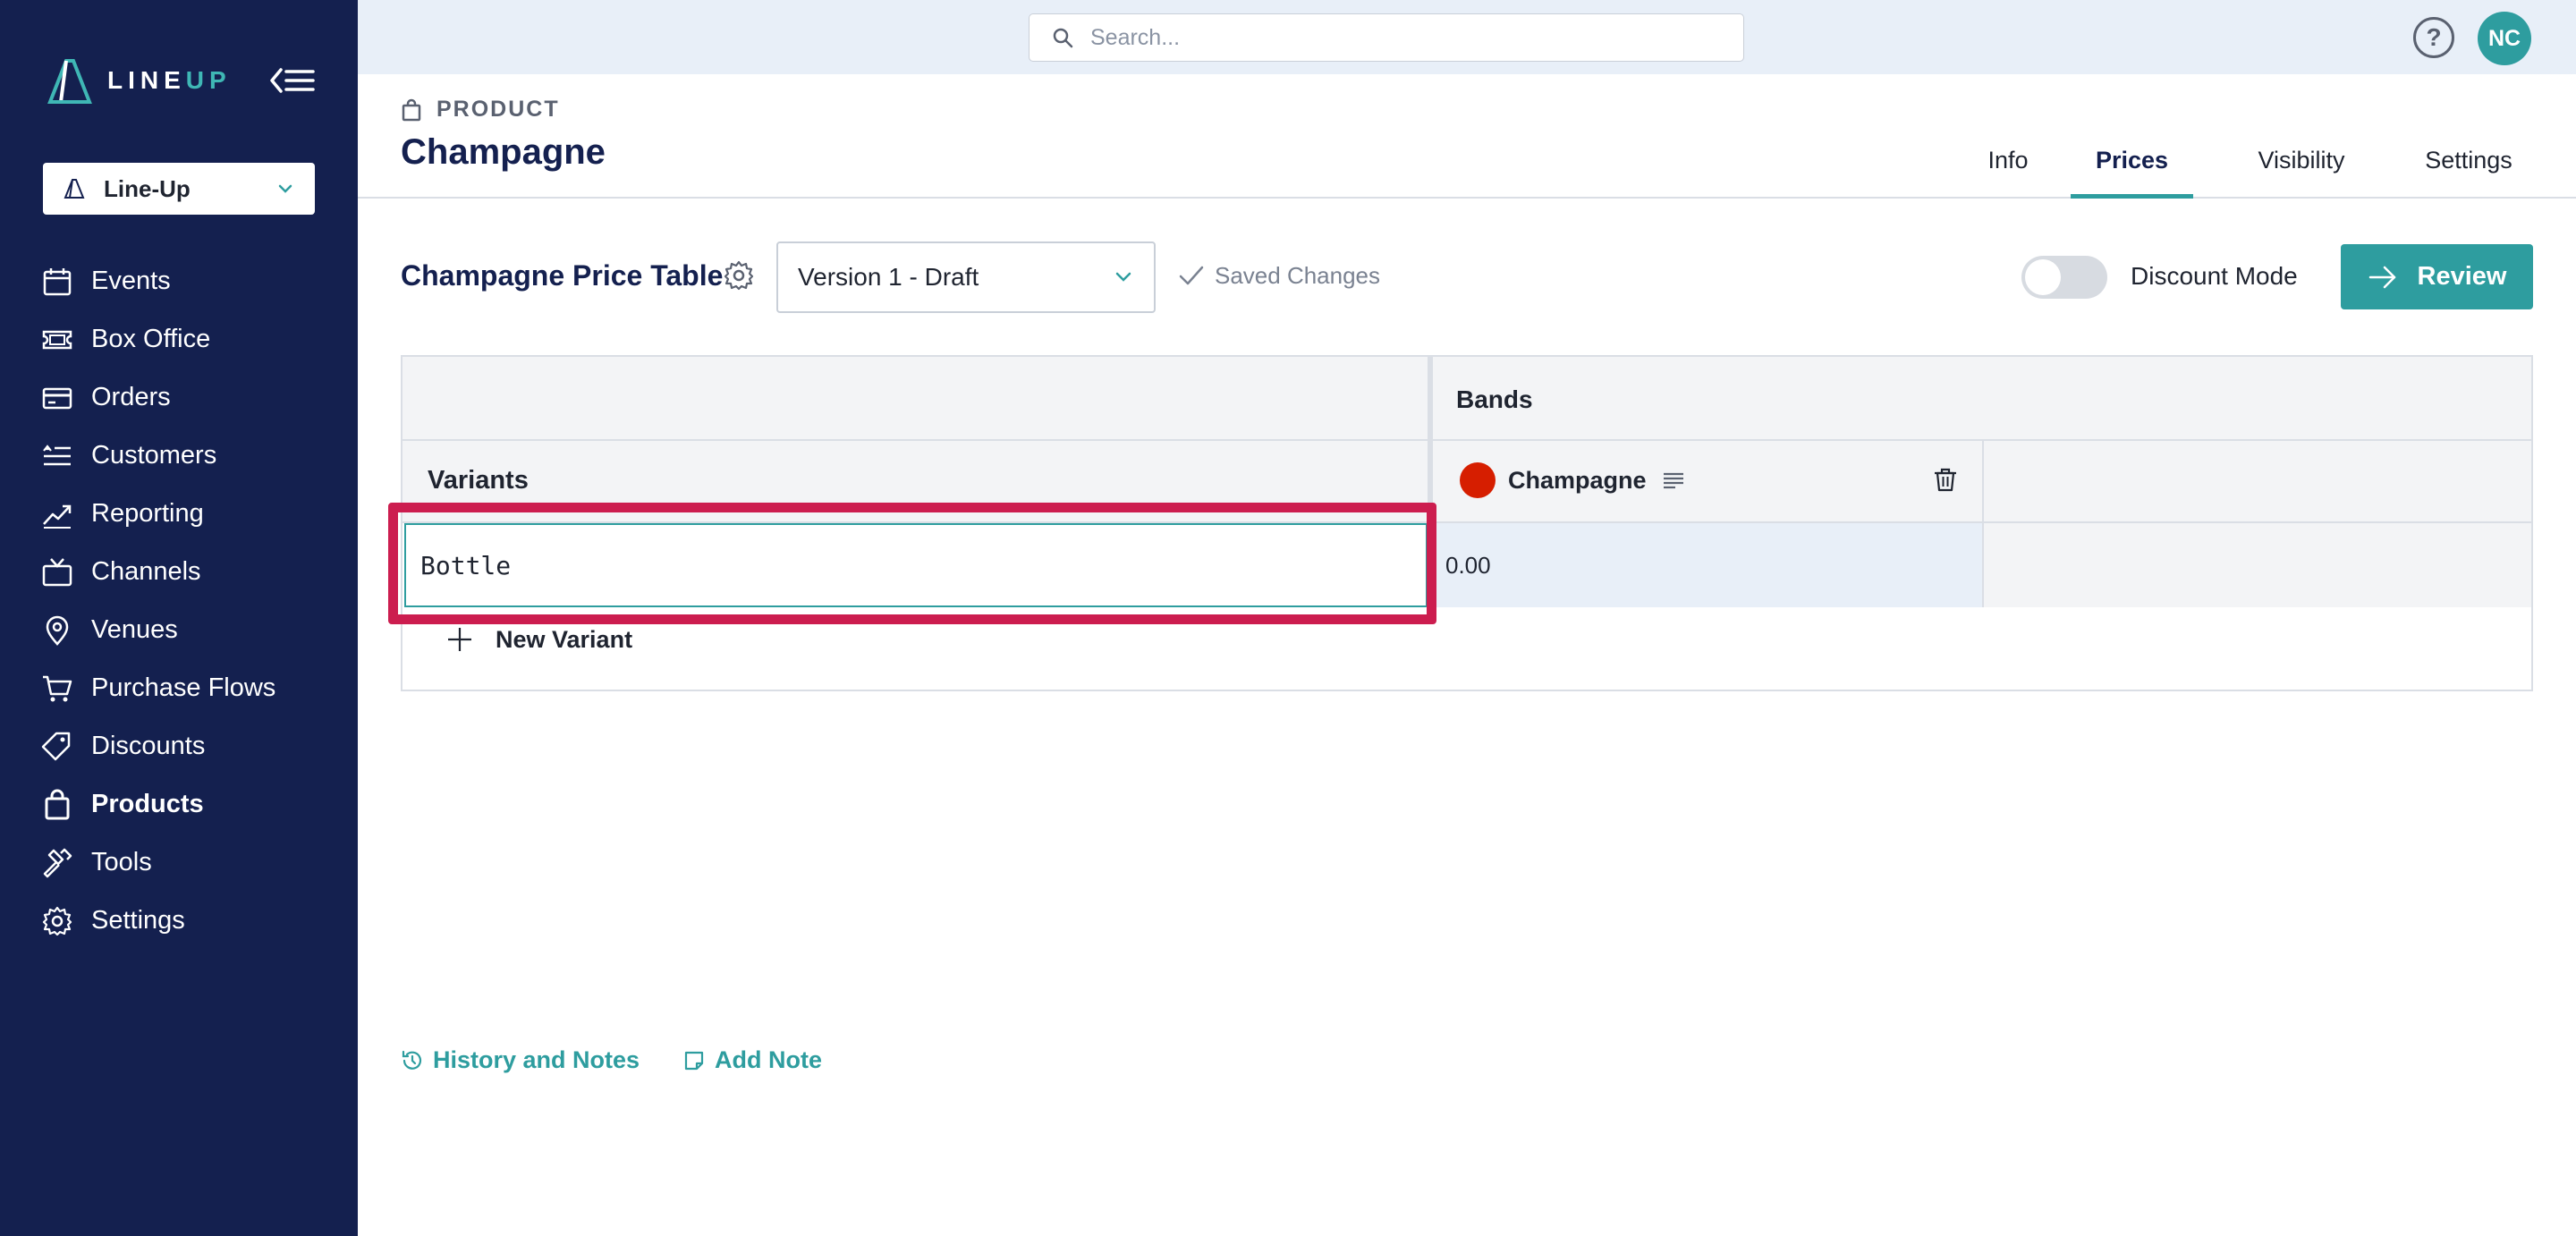 Image resolution: width=2576 pixels, height=1236 pixels. Describe the element at coordinates (1673, 481) in the screenshot. I see `menu-lines-icon` at that location.